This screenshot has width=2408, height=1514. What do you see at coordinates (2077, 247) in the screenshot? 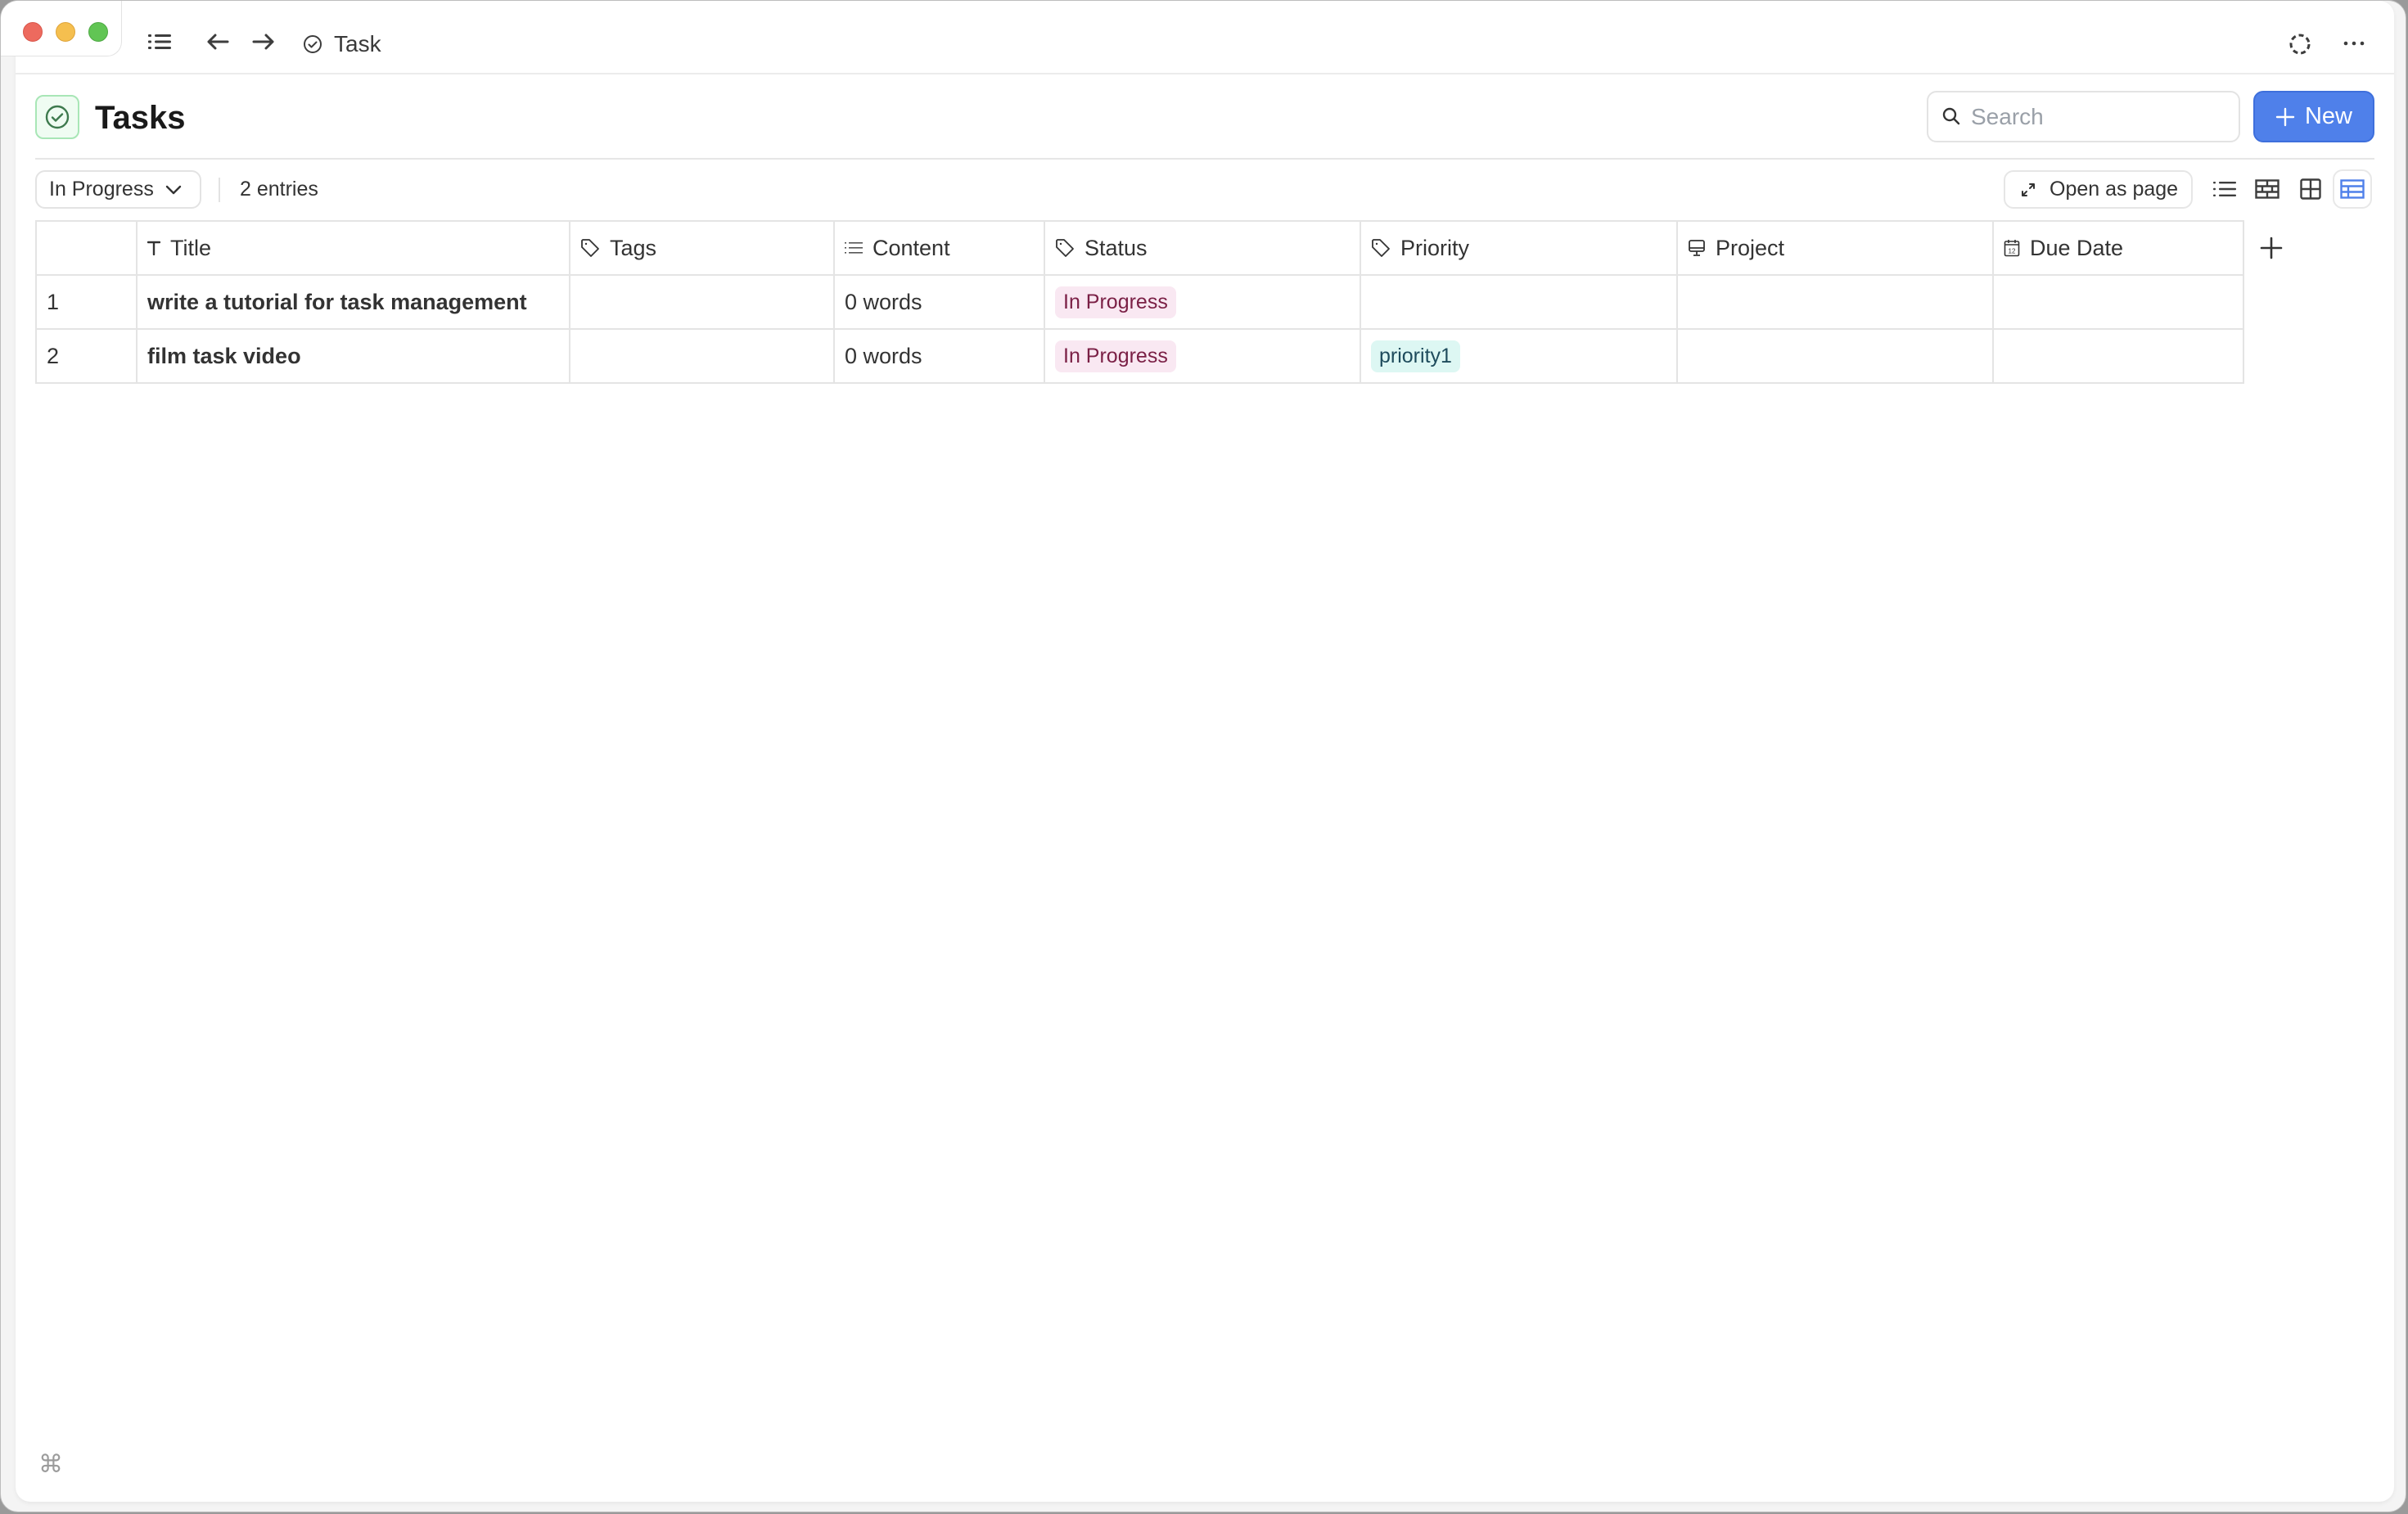
I see `column-label: Due Date` at bounding box center [2077, 247].